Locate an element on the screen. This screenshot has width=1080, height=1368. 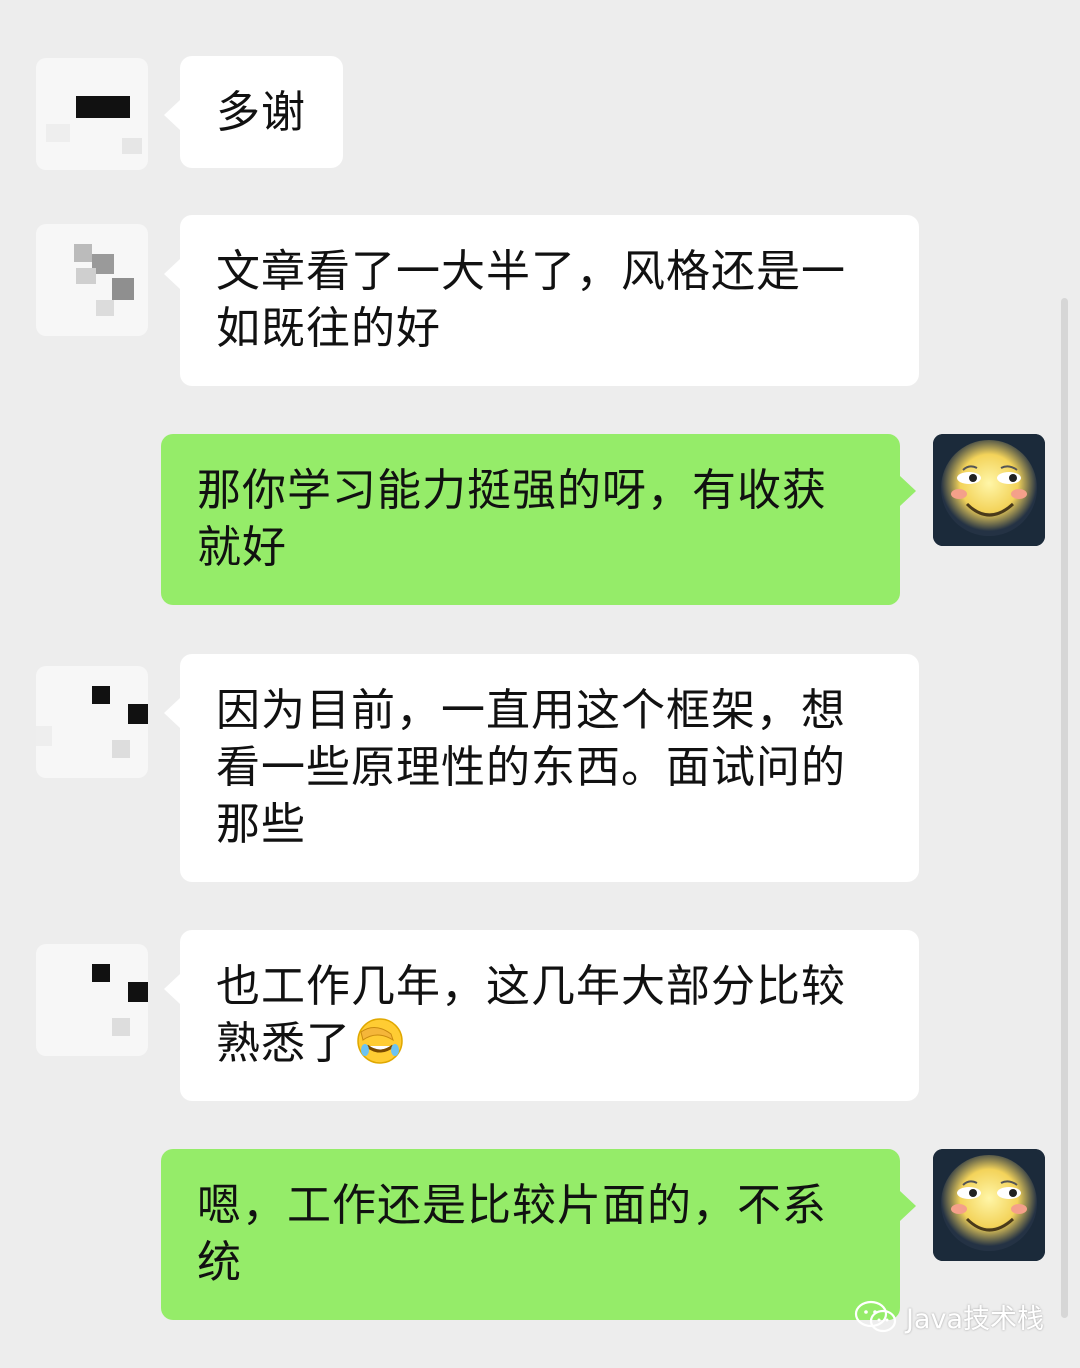
message-bubble: 多谢 is located at coordinates (253, 112).